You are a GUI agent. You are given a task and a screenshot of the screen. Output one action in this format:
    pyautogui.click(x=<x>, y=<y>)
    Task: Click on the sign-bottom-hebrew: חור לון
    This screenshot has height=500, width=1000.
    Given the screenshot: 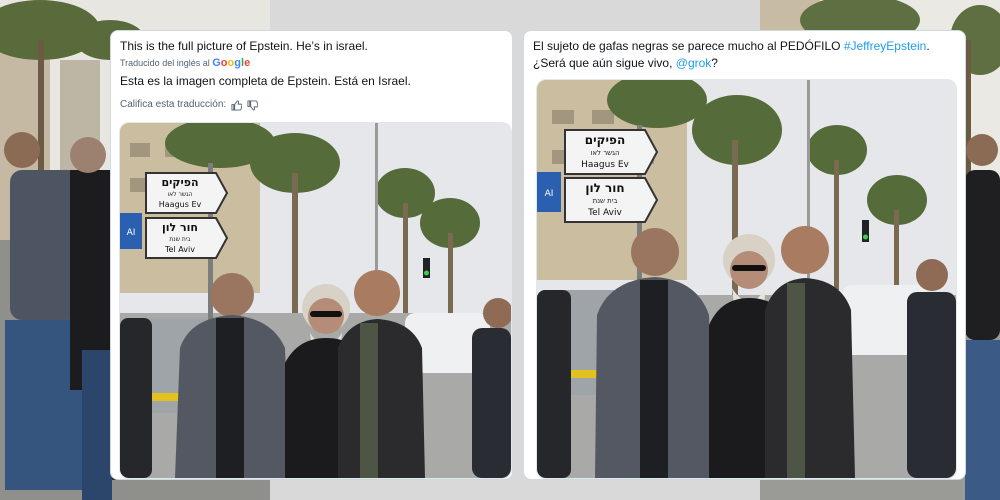 What is the action you would take?
    pyautogui.click(x=180, y=227)
    